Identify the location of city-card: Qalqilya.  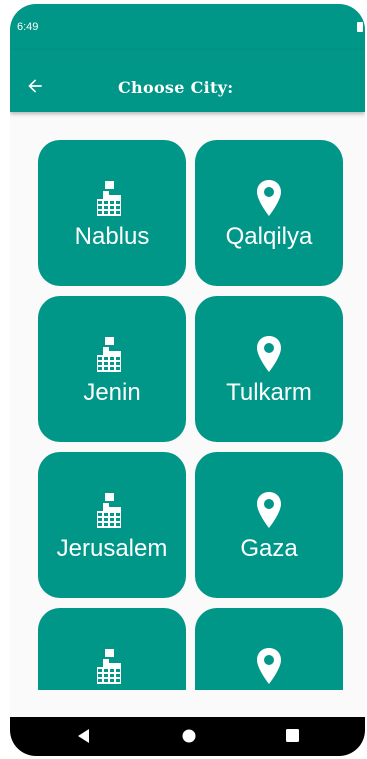
(269, 213).